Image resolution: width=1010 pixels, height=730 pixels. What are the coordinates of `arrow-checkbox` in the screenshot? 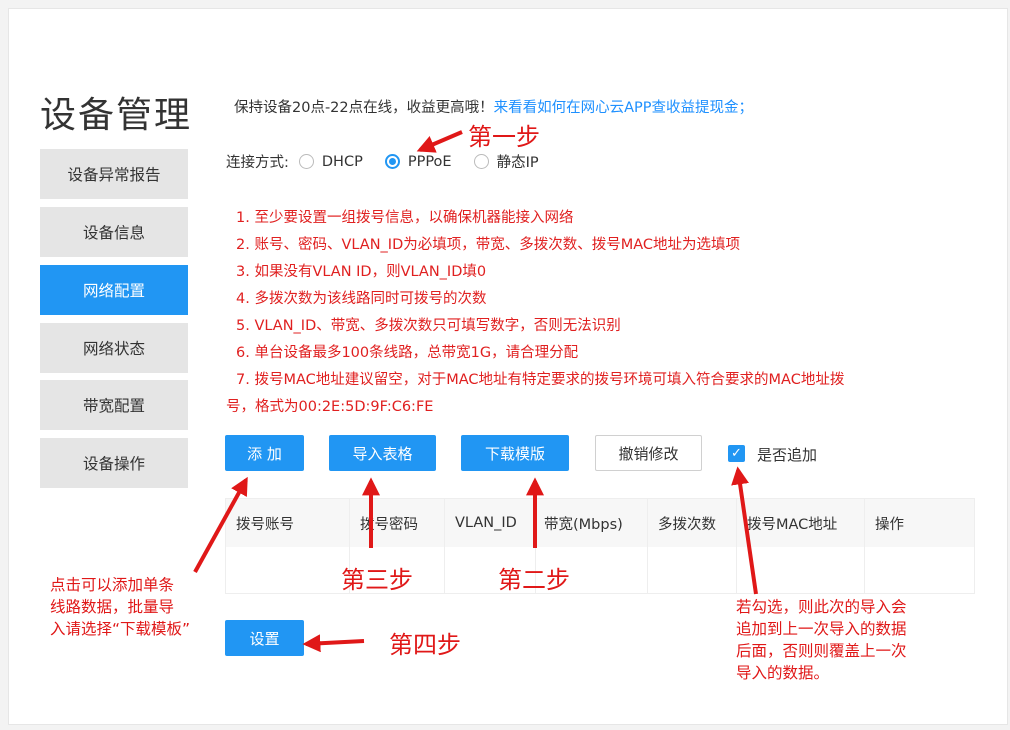 It's located at (744, 530).